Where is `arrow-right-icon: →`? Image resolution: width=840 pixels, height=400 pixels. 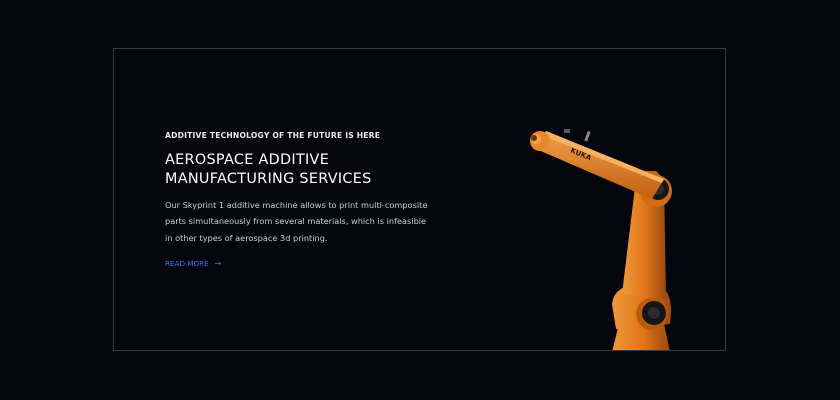 arrow-right-icon: → is located at coordinates (218, 263).